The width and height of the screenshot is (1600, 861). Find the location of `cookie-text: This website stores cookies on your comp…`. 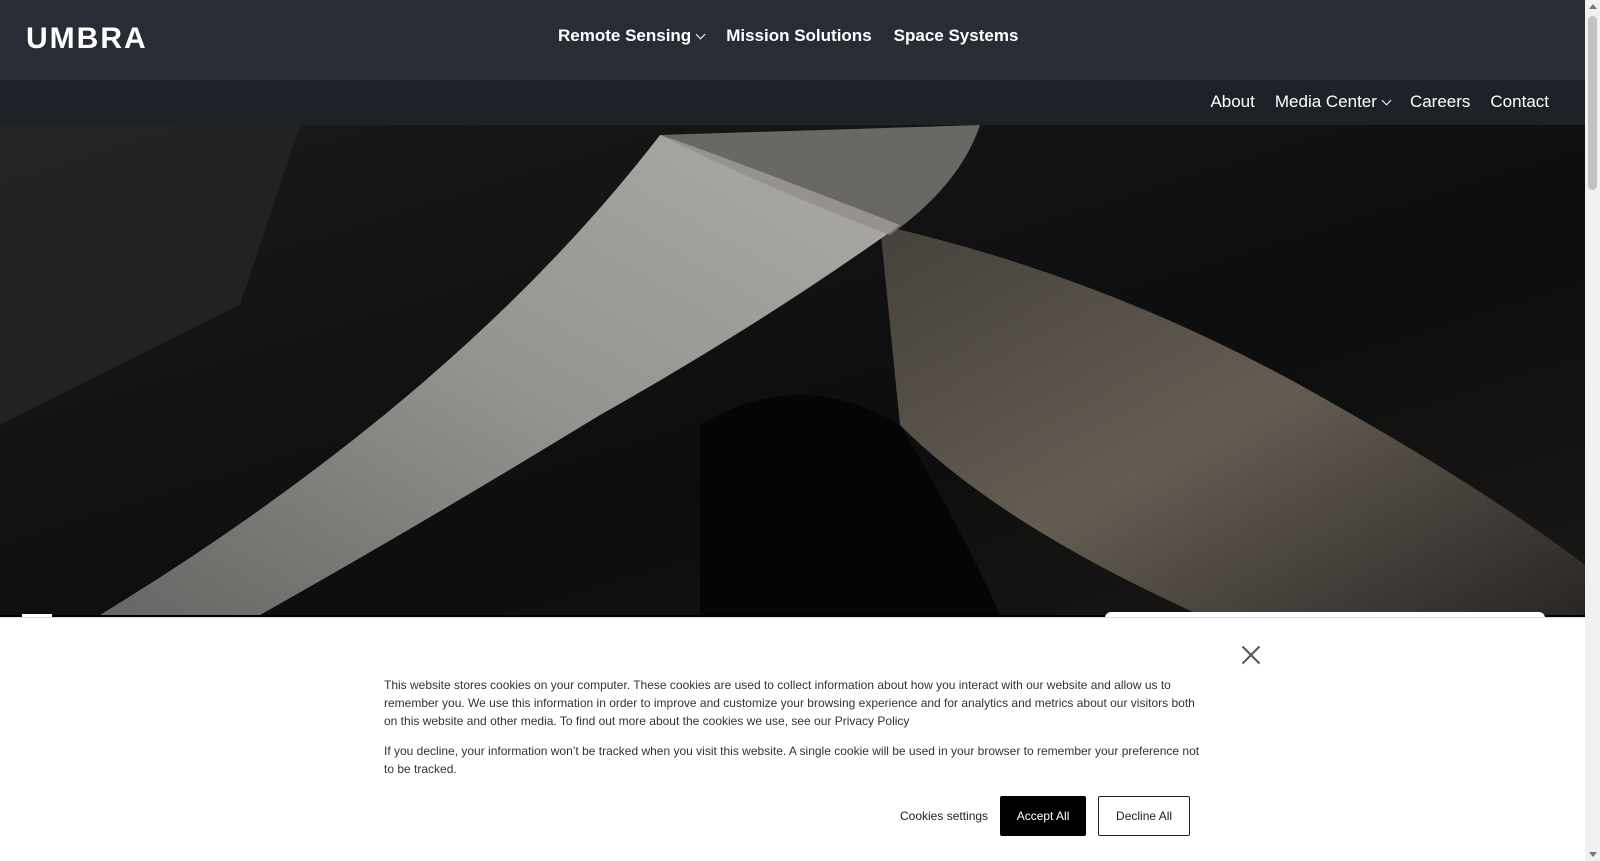

cookie-text: This website stores cookies on your comp… is located at coordinates (793, 733).